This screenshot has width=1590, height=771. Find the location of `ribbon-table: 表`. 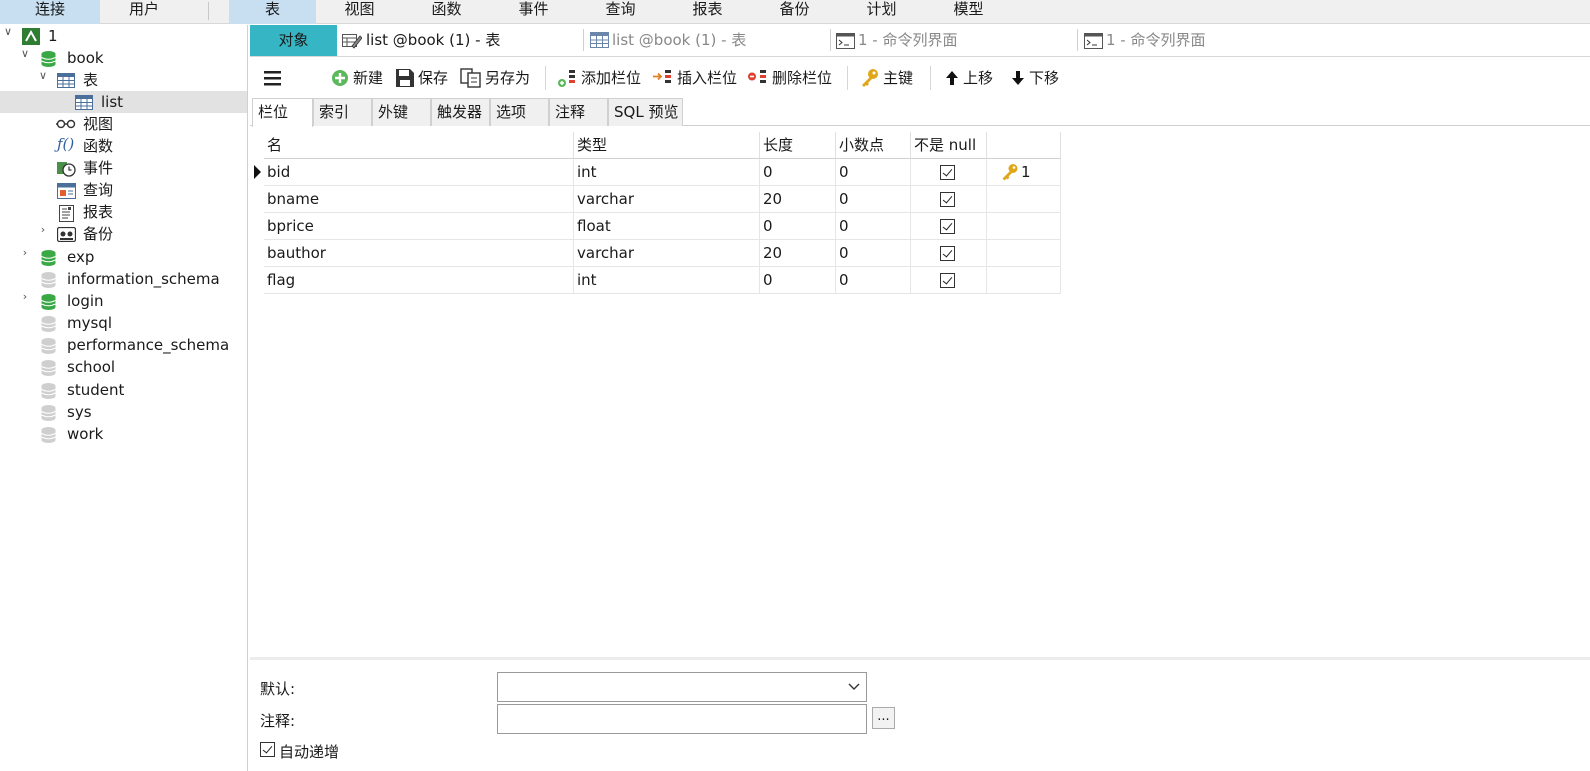

ribbon-table: 表 is located at coordinates (272, 12).